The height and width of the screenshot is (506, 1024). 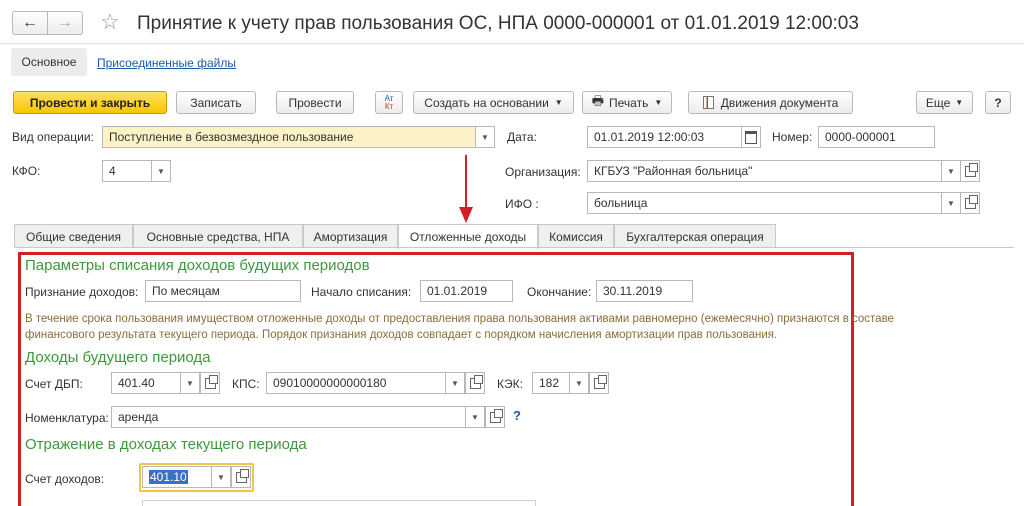 What do you see at coordinates (792, 137) in the screenshot?
I see `number-label: Номер:` at bounding box center [792, 137].